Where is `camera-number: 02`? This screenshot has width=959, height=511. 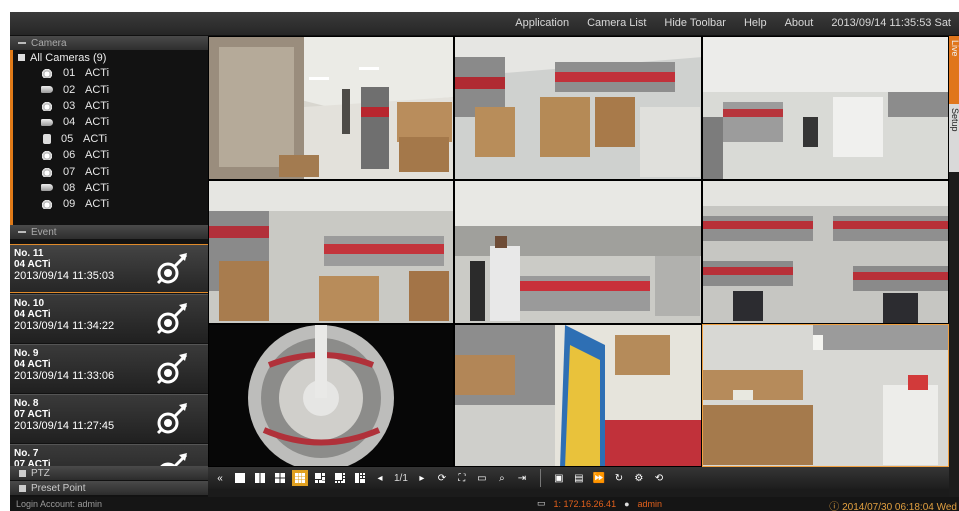
camera-number: 02 is located at coordinates (69, 89).